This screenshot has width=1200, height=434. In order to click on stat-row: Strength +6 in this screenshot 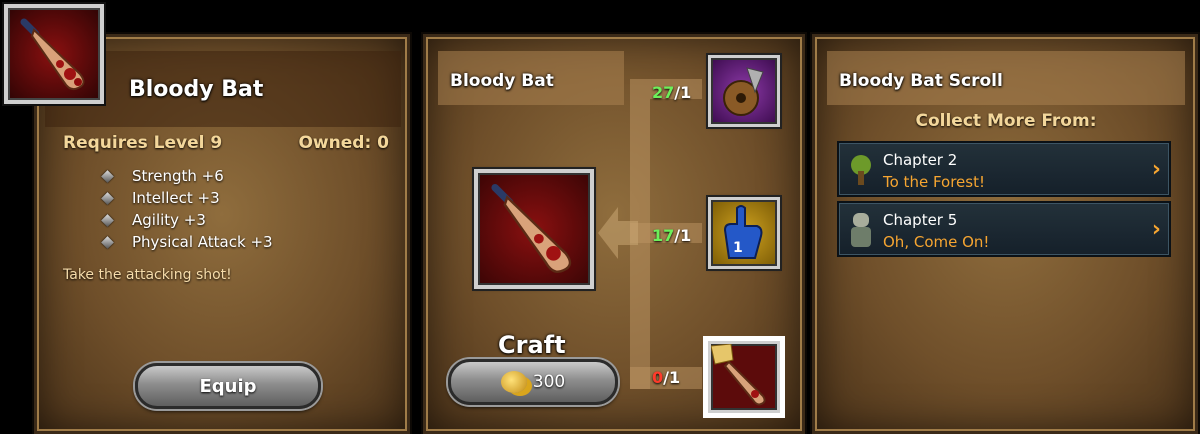, I will do `click(162, 176)`.